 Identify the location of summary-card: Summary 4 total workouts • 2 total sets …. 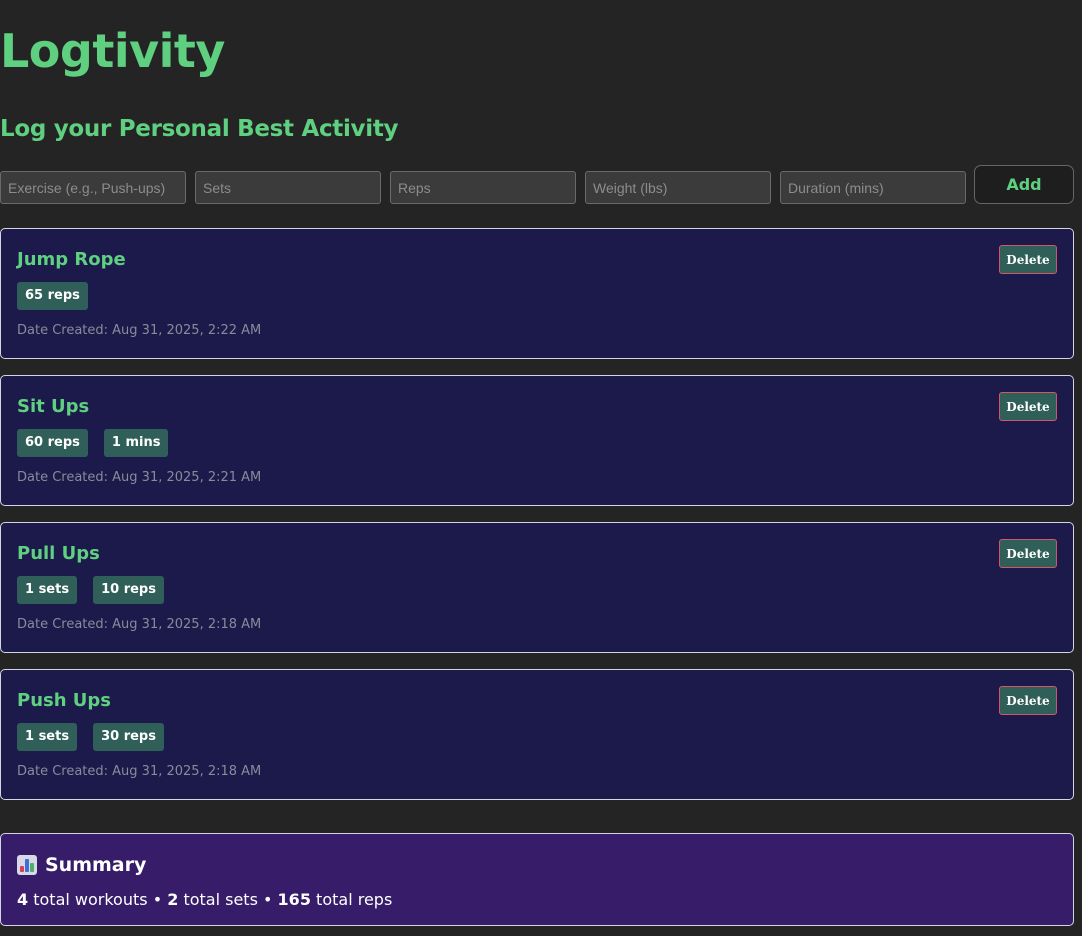
(537, 879).